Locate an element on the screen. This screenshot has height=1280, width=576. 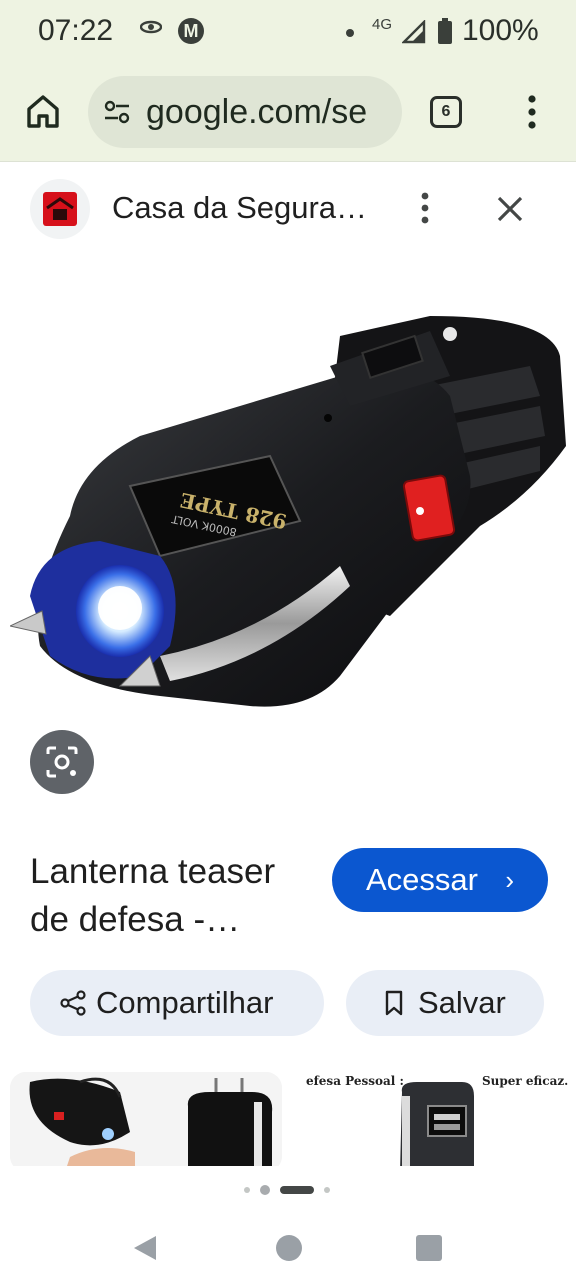
save-button: Salvar is located at coordinates (445, 1003).